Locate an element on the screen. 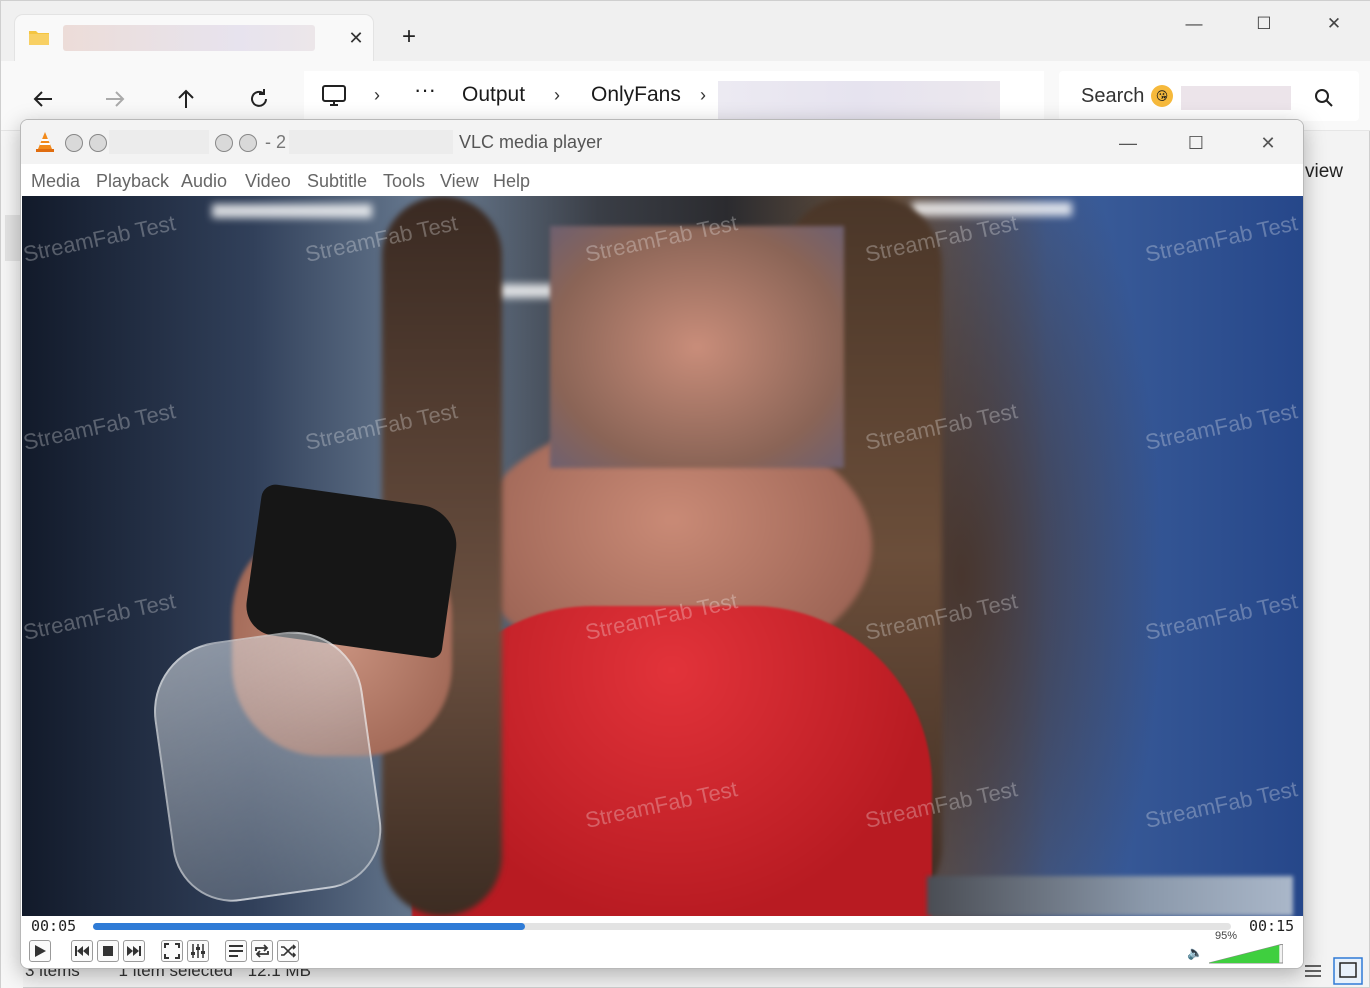 This screenshot has width=1370, height=988. view-toggle is located at coordinates (1334, 971).